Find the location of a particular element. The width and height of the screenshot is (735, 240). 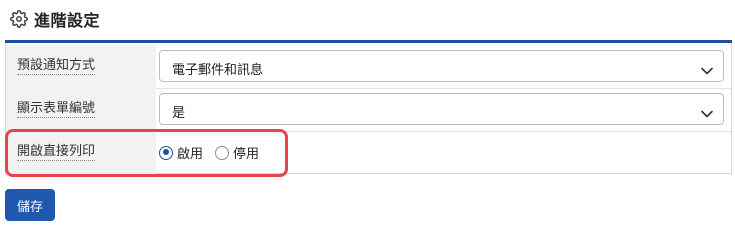

page-title: 進階設定 is located at coordinates (67, 20).